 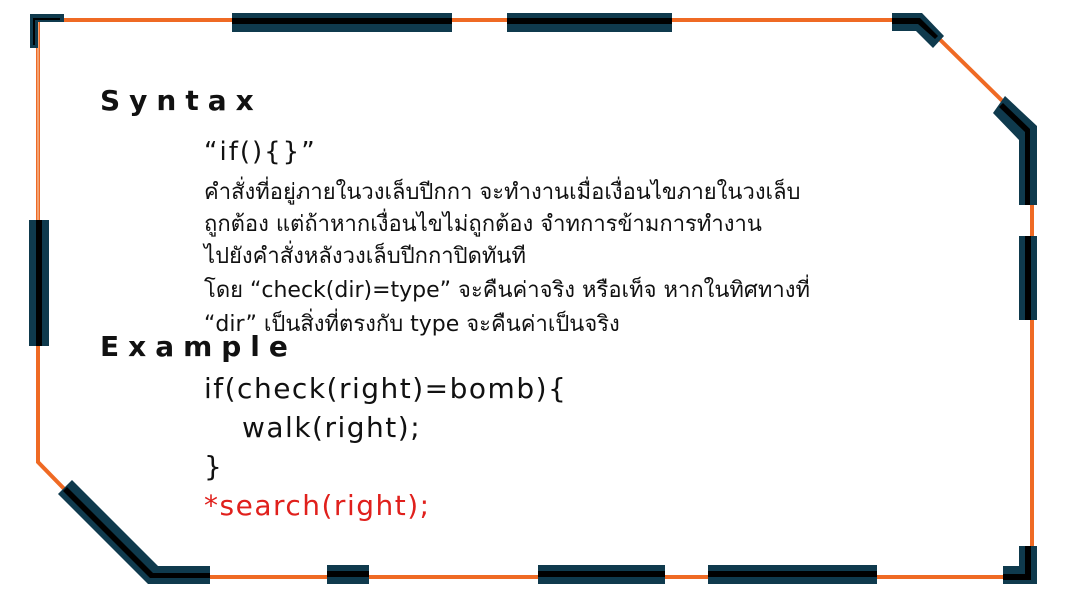 I want to click on description-line-3: ไปยังคำสั่งหลังวงเล็บปีกกาปิดทันที, so click(x=365, y=256).